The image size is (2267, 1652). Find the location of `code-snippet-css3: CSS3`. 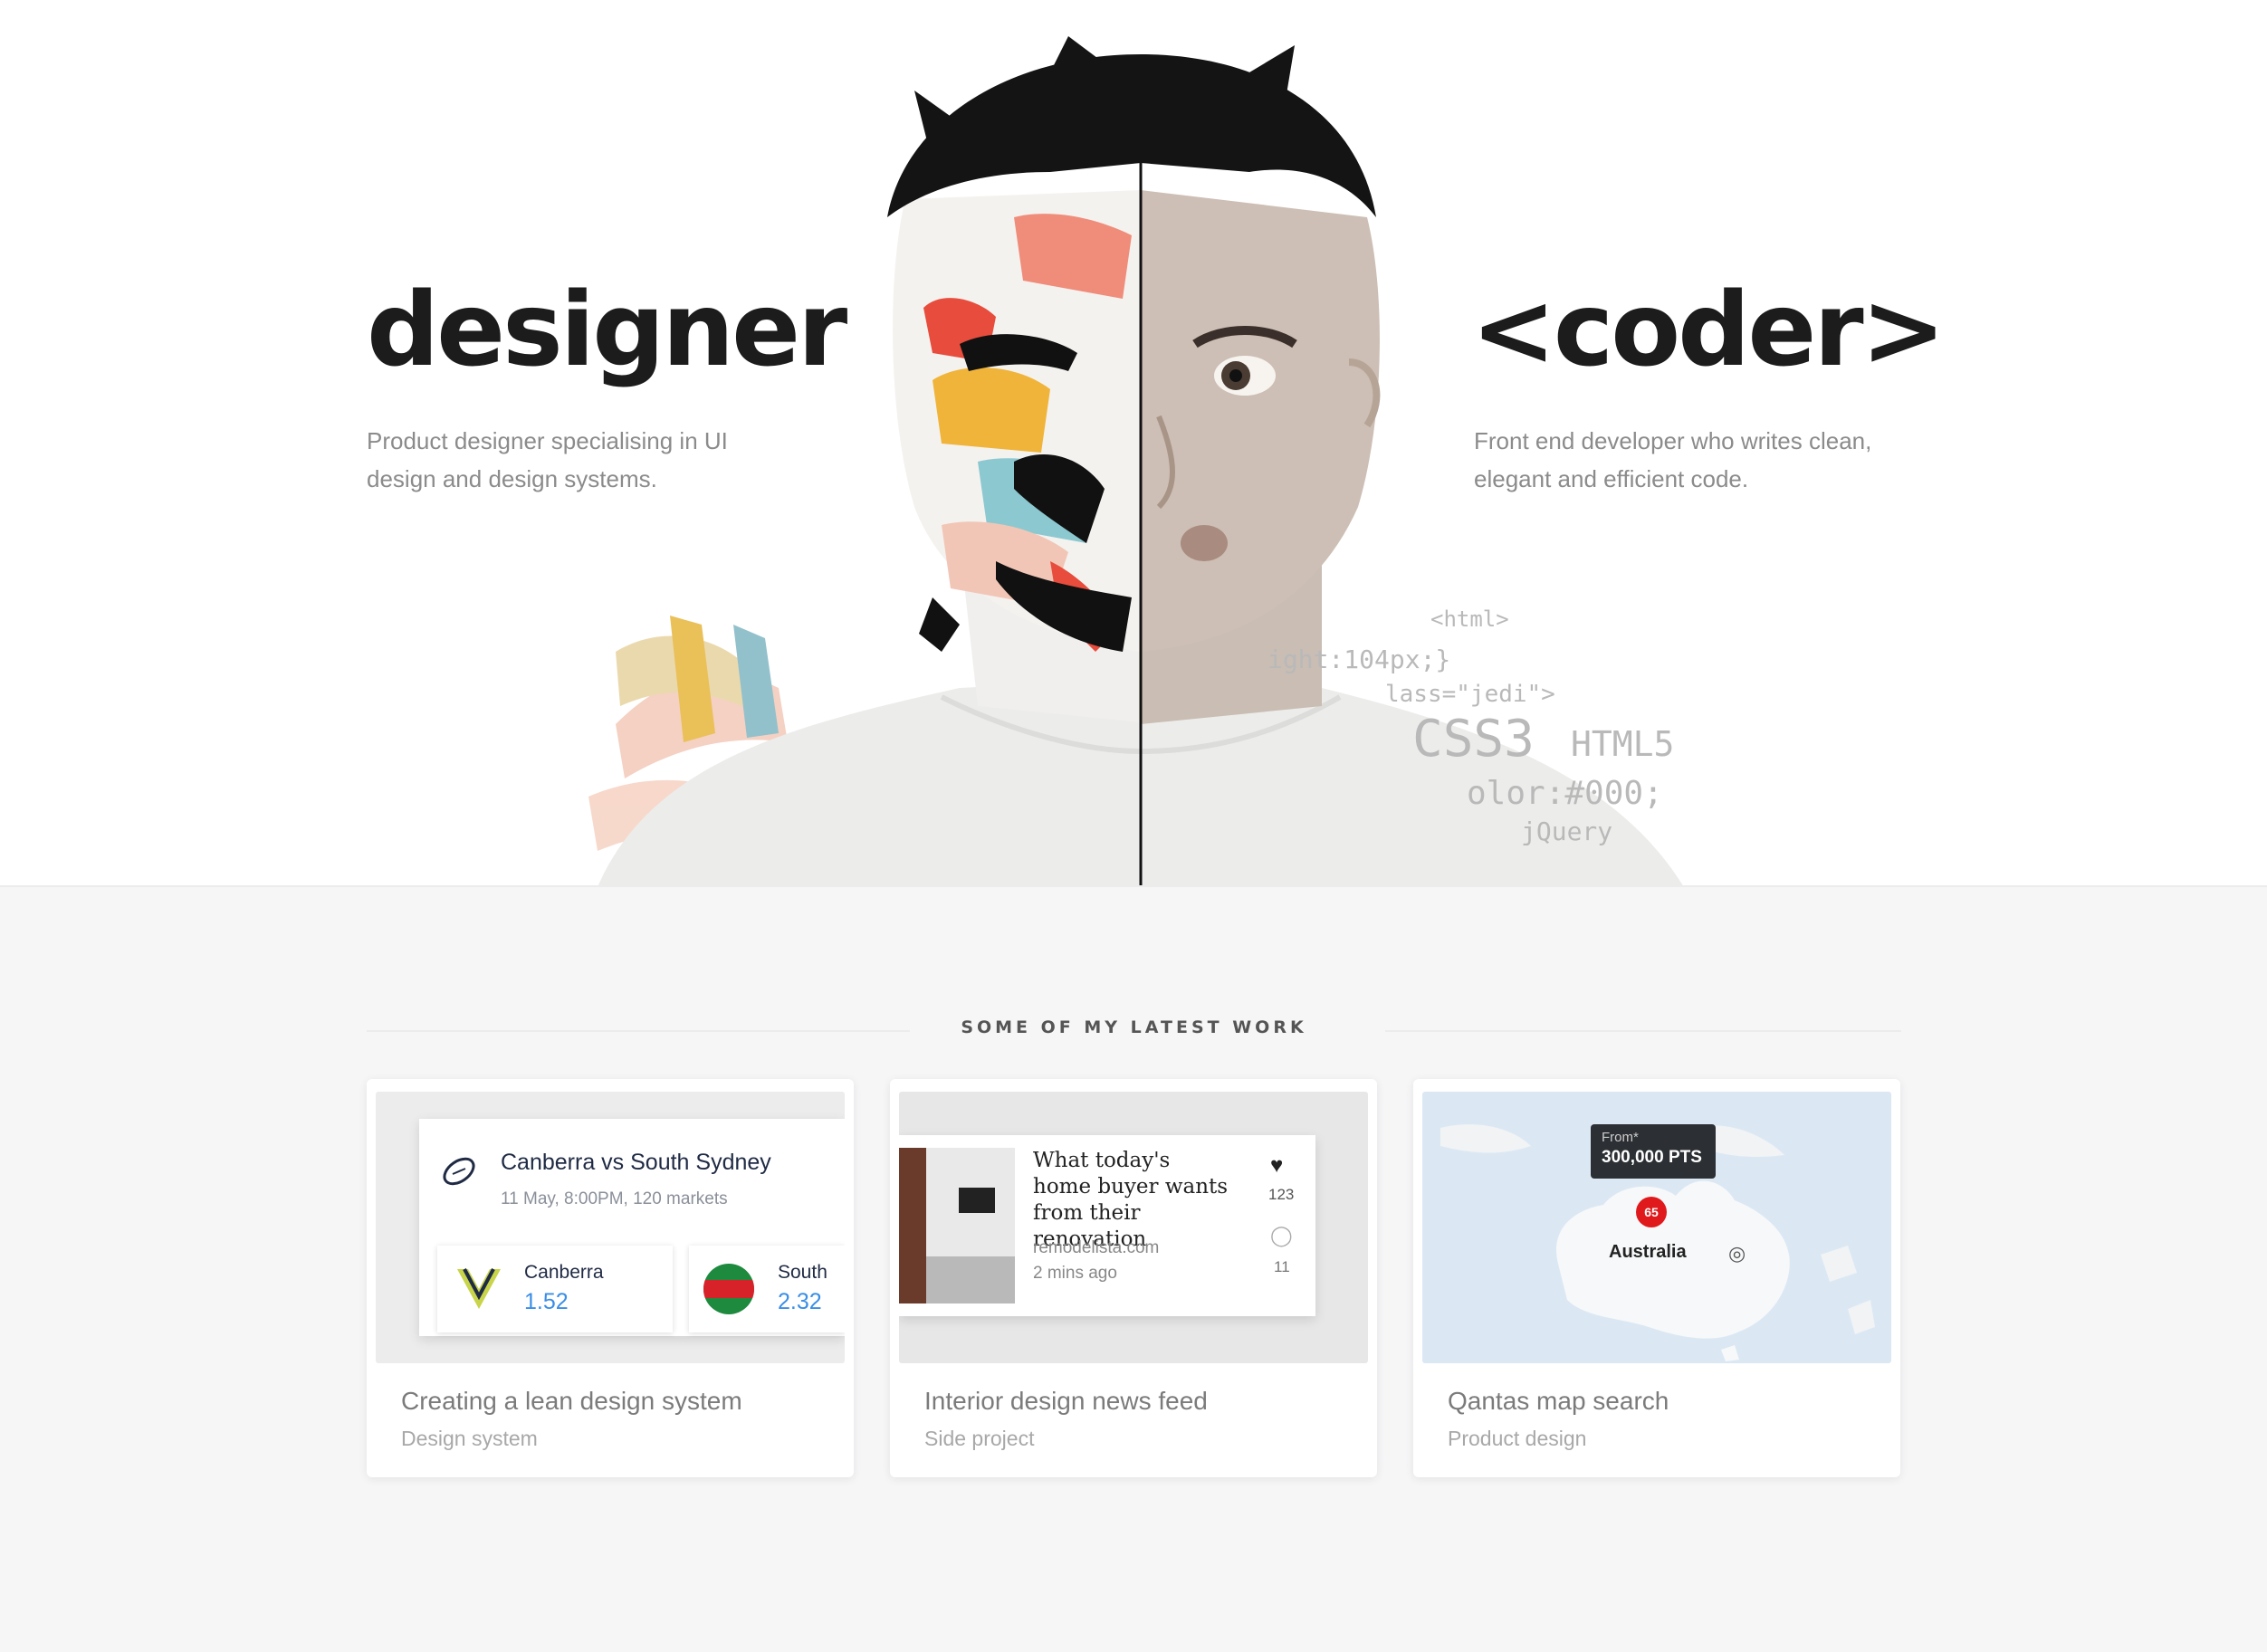

code-snippet-css3: CSS3 is located at coordinates (1474, 739).